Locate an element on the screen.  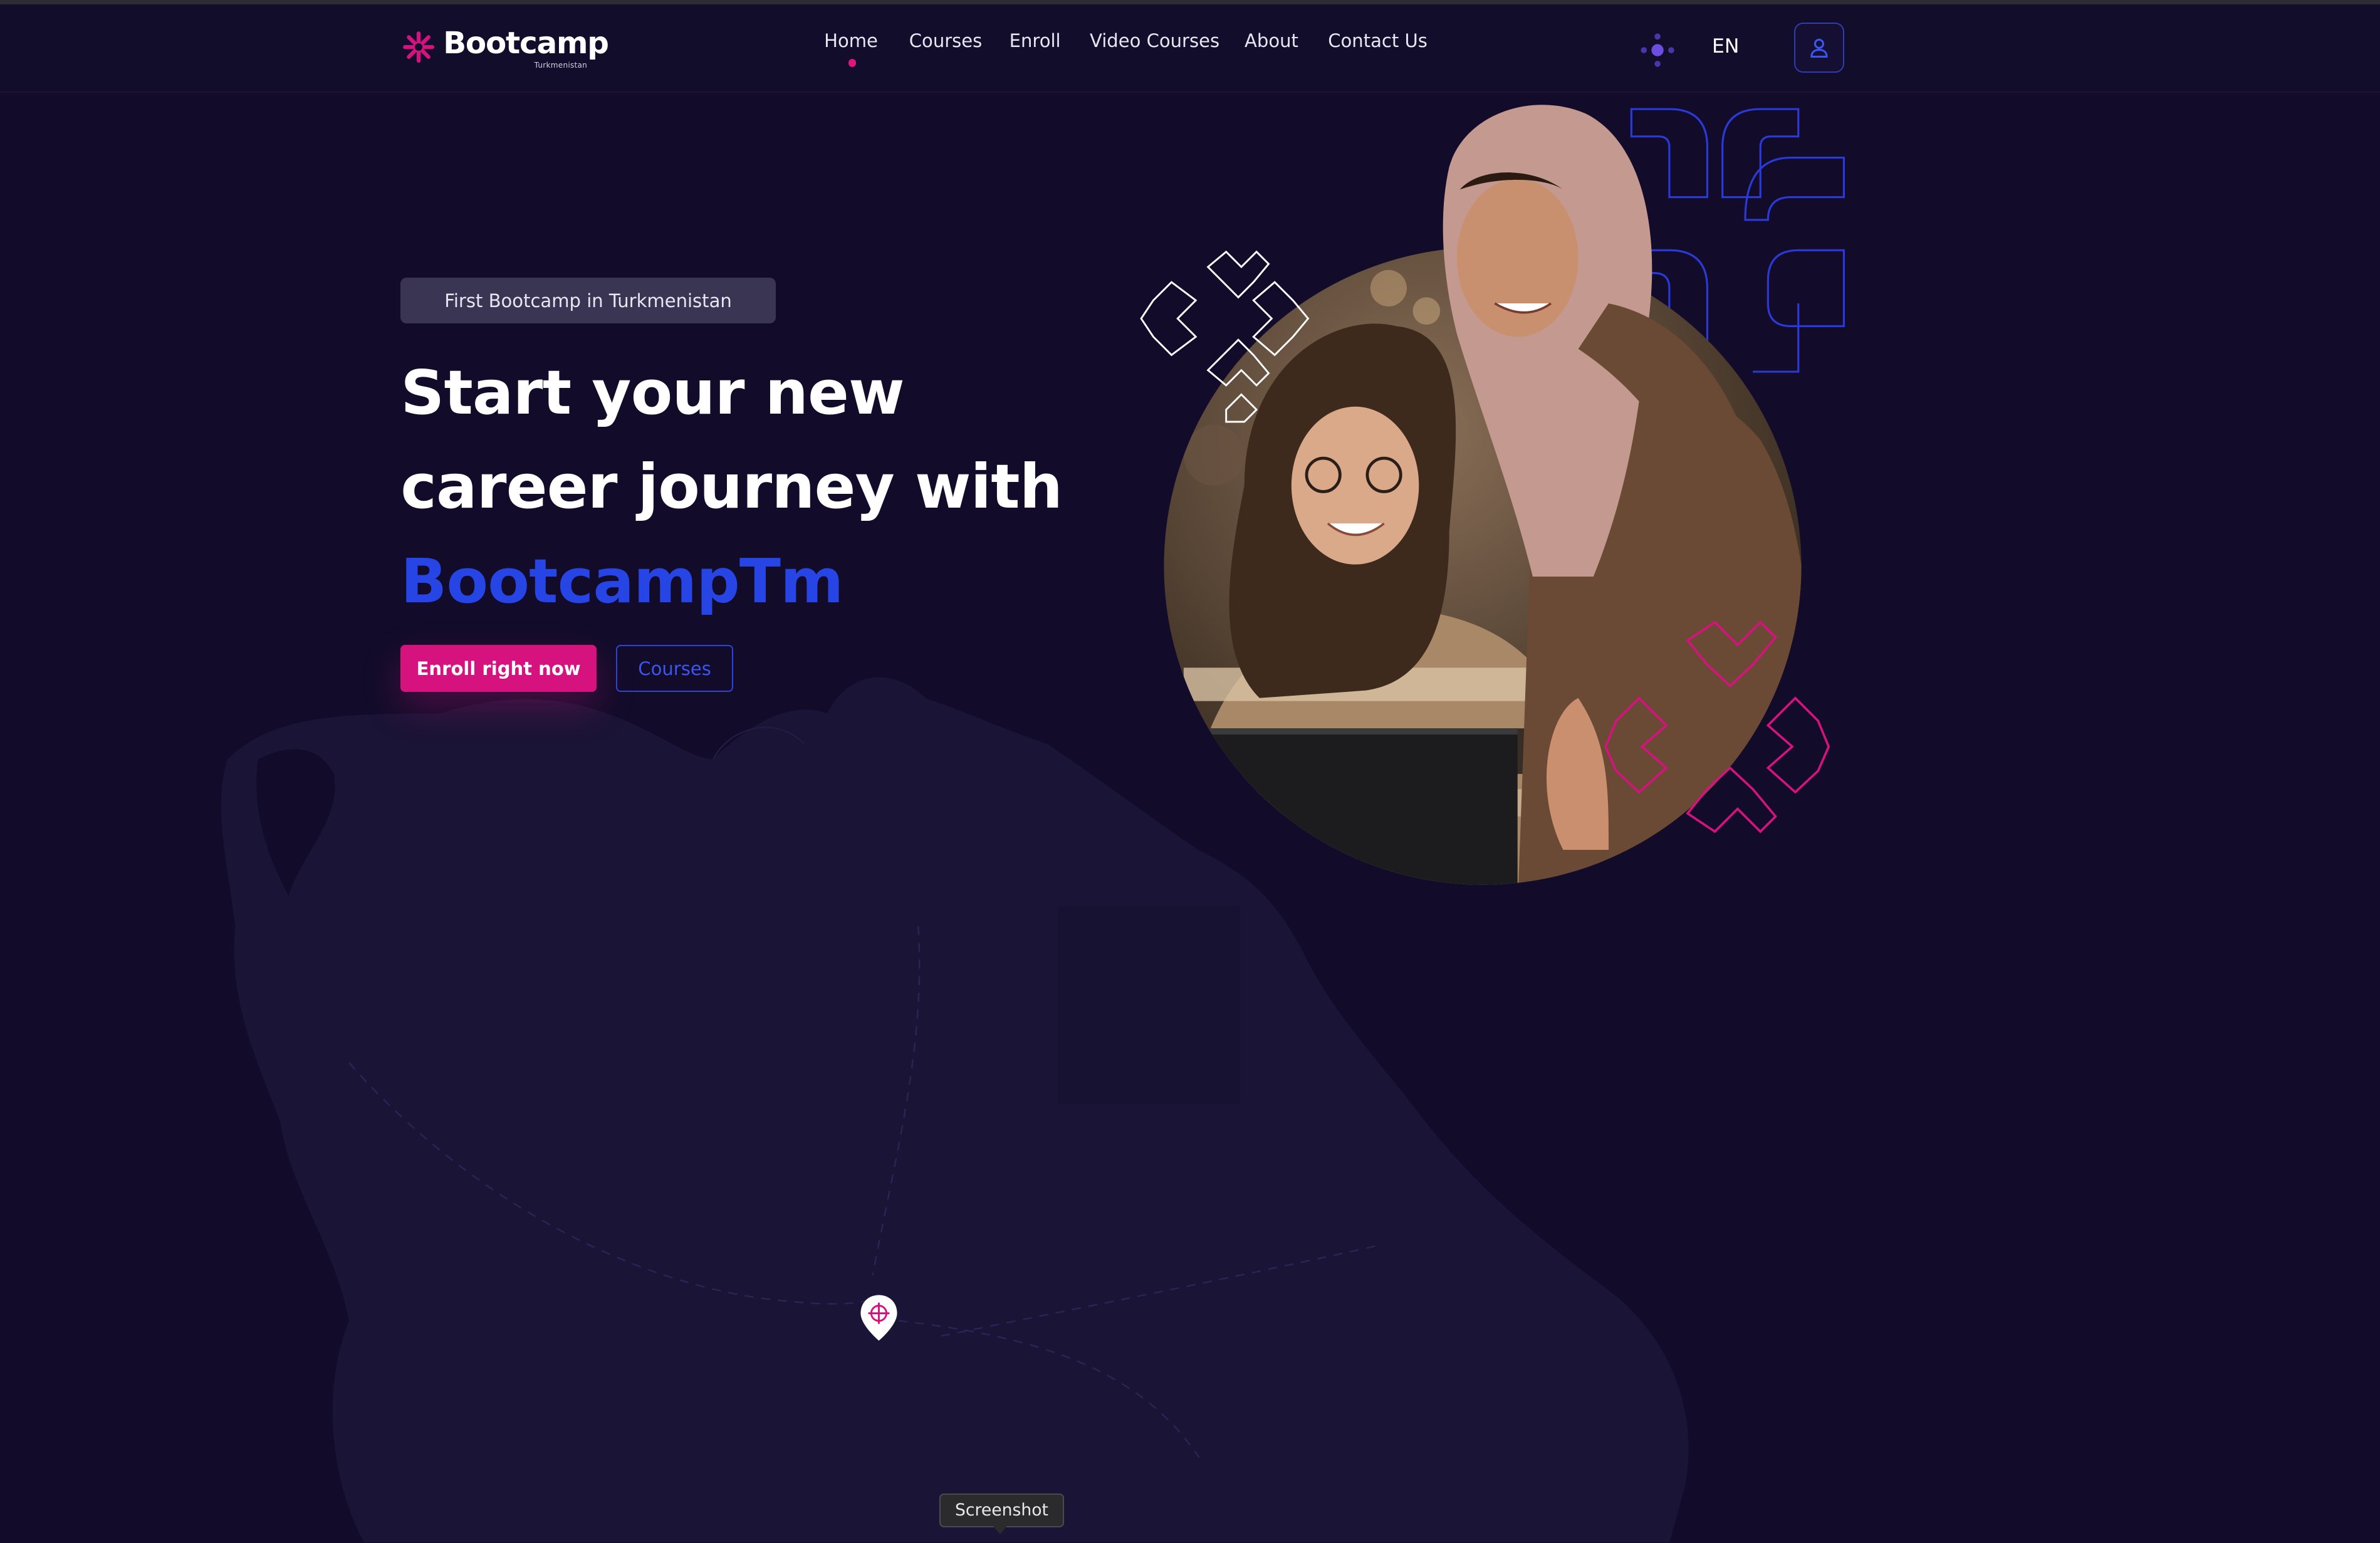
user-icon is located at coordinates (1819, 48).